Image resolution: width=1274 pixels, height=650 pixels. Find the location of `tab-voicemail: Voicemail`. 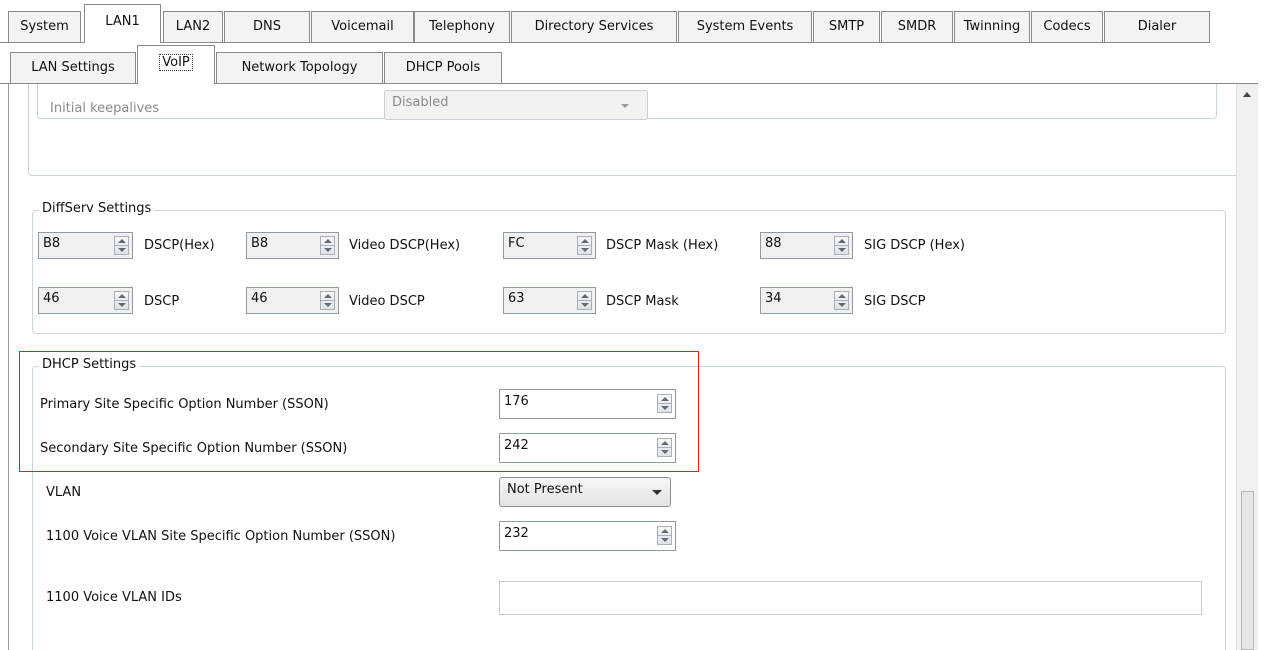

tab-voicemail: Voicemail is located at coordinates (362, 26).